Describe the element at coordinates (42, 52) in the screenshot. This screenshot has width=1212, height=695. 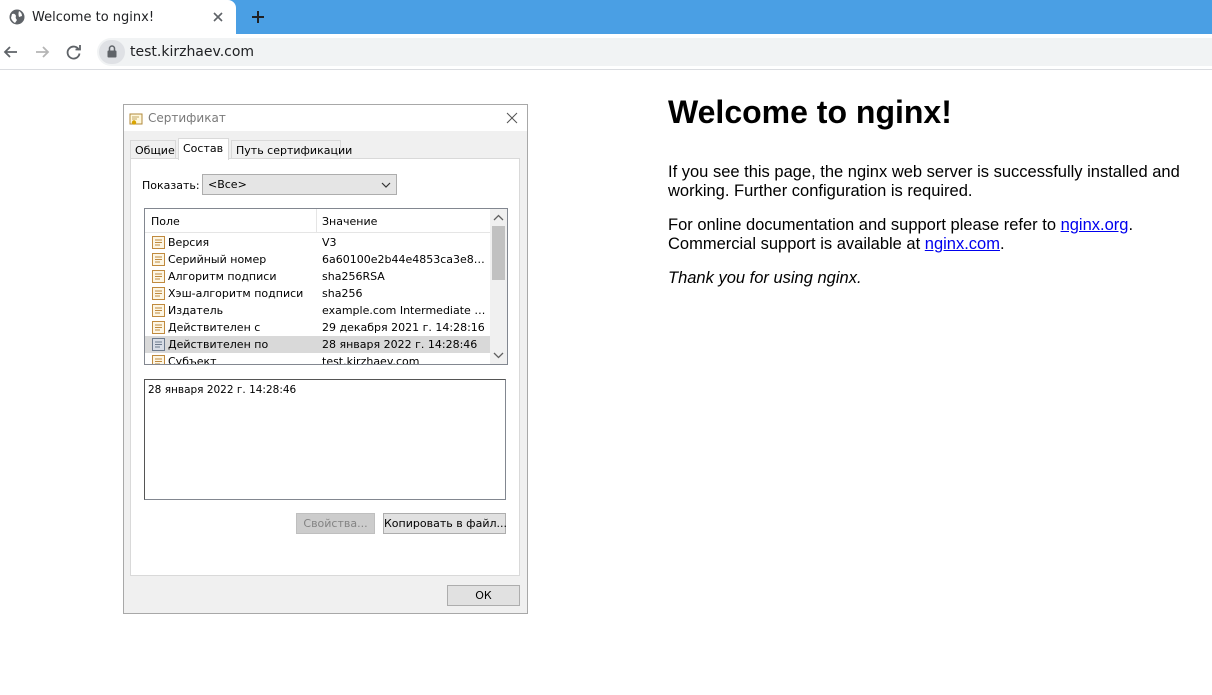
I see `forward-icon` at that location.